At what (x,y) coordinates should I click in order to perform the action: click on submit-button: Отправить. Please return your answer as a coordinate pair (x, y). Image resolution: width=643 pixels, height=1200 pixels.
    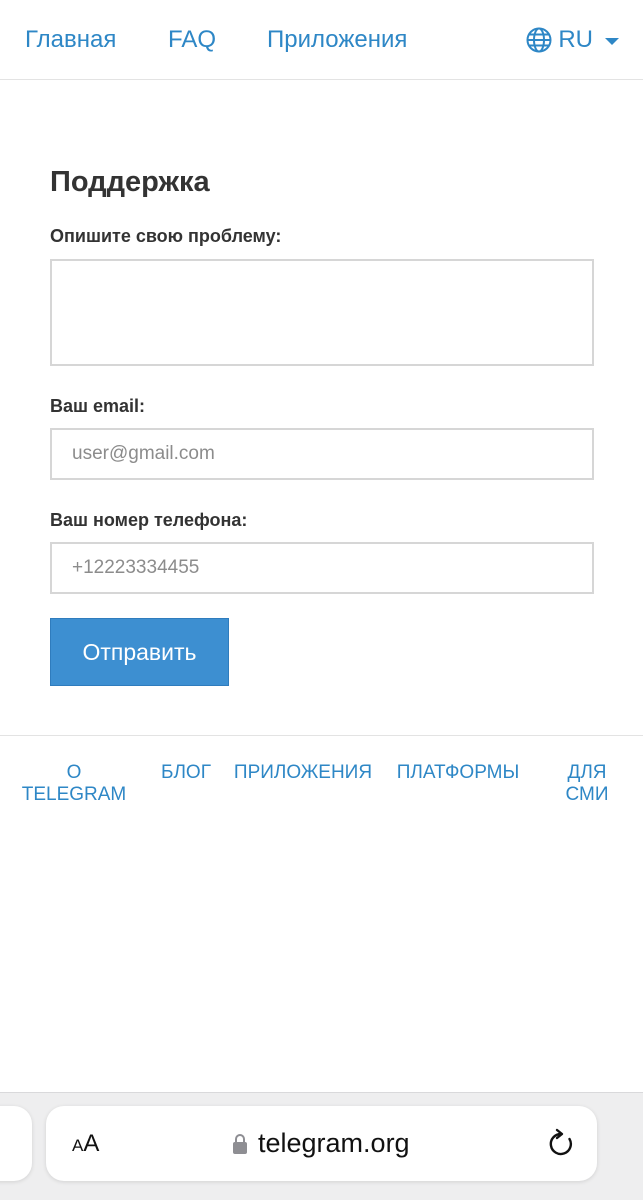
    Looking at the image, I should click on (139, 652).